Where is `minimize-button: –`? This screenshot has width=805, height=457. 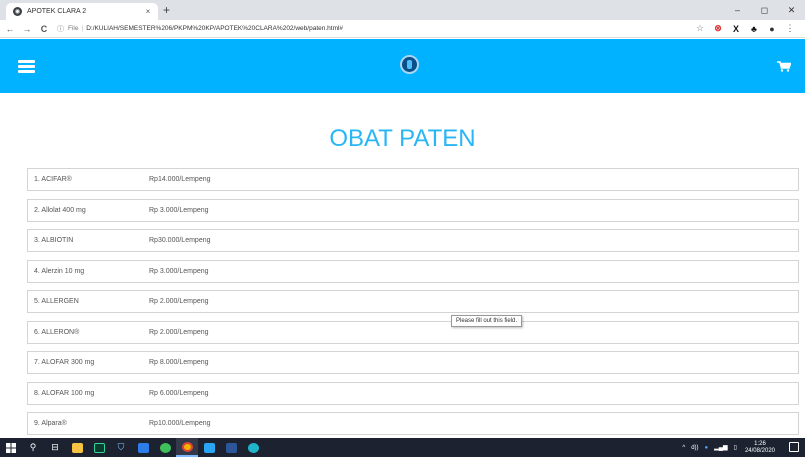 minimize-button: – is located at coordinates (737, 10).